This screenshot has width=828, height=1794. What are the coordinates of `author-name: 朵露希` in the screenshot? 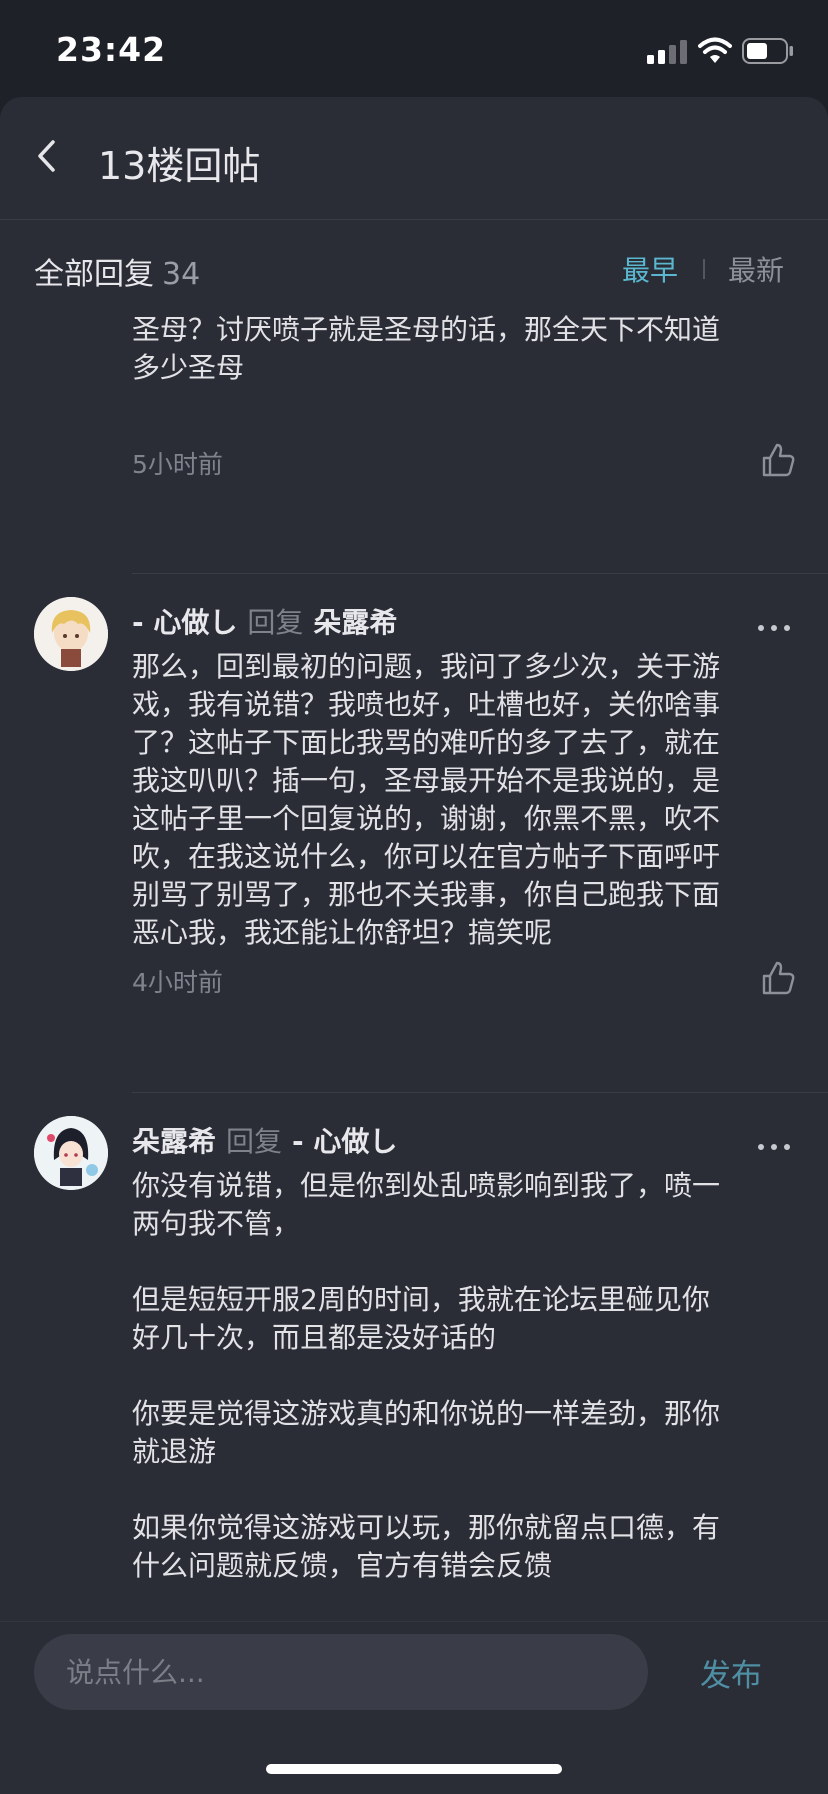 It's located at (174, 1141).